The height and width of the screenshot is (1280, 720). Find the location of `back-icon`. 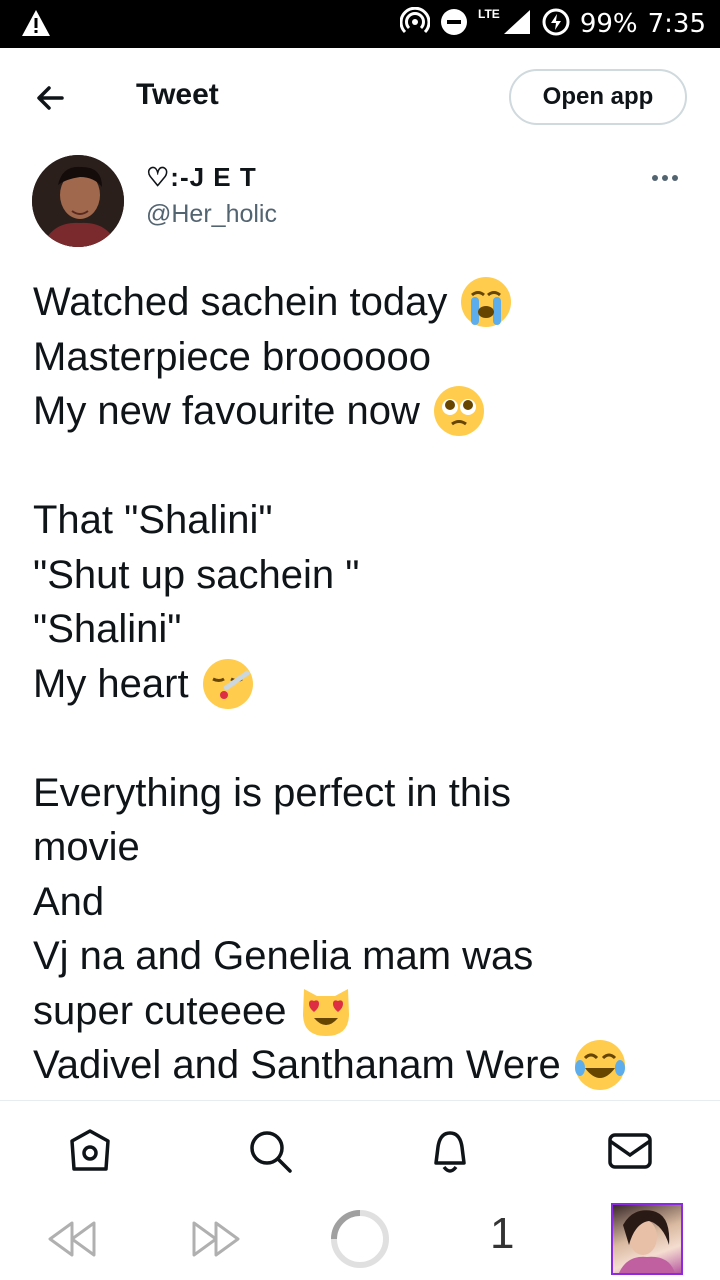

back-icon is located at coordinates (72, 1239).